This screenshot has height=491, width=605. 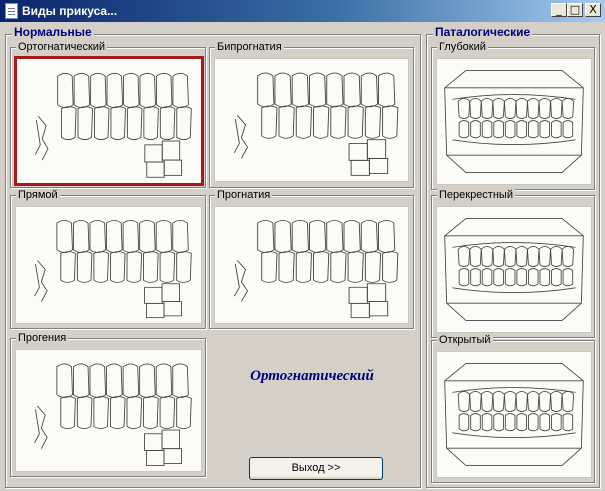 What do you see at coordinates (514, 121) in the screenshot?
I see `image-deep` at bounding box center [514, 121].